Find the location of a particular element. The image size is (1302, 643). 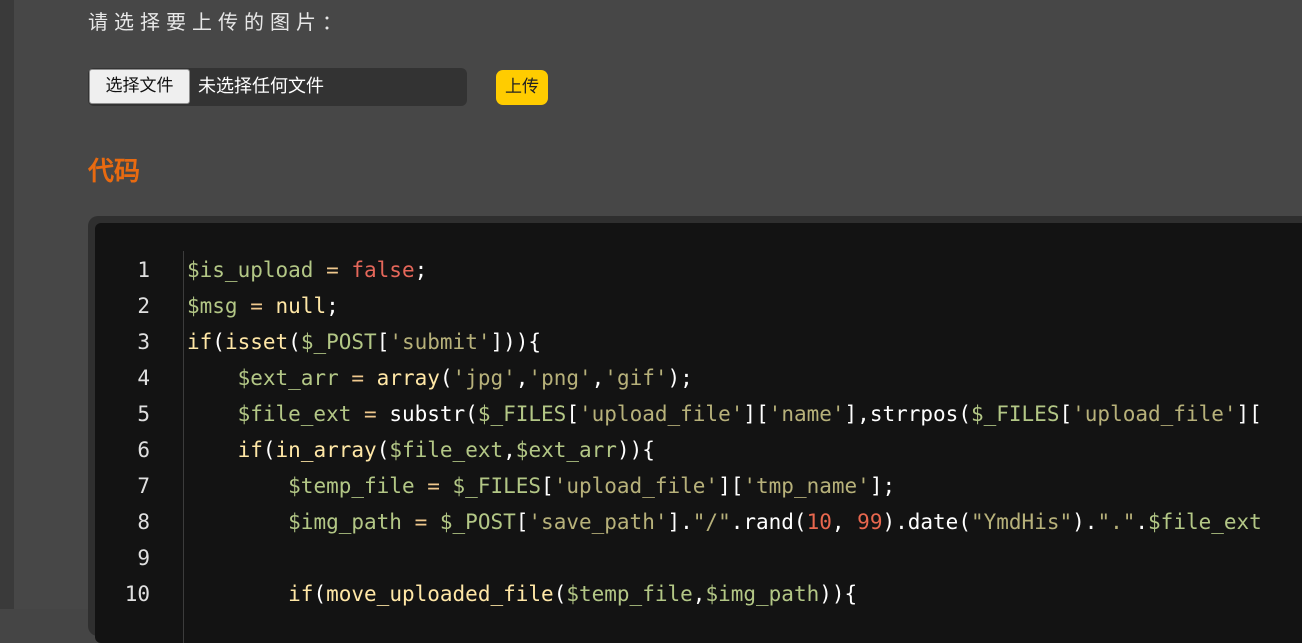

upload-prompt: 请选择要上传的图片： is located at coordinates (218, 22).